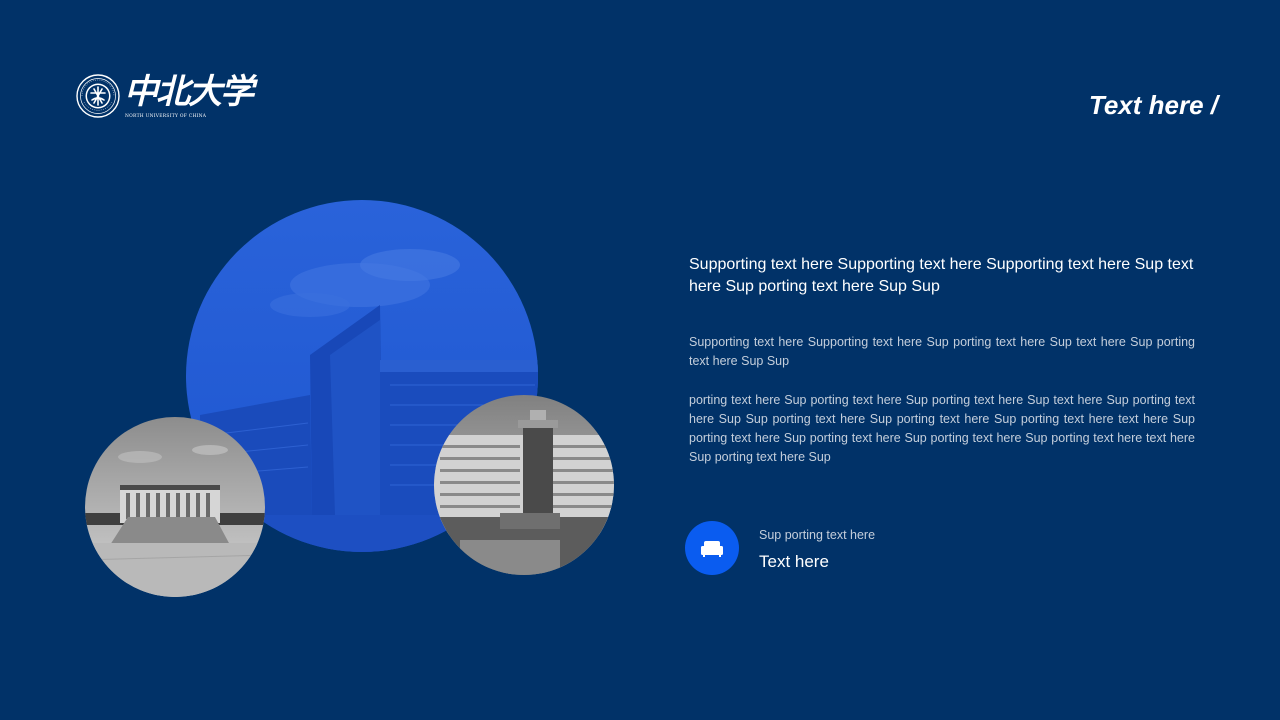  What do you see at coordinates (1153, 105) in the screenshot?
I see `page-title: Text here /` at bounding box center [1153, 105].